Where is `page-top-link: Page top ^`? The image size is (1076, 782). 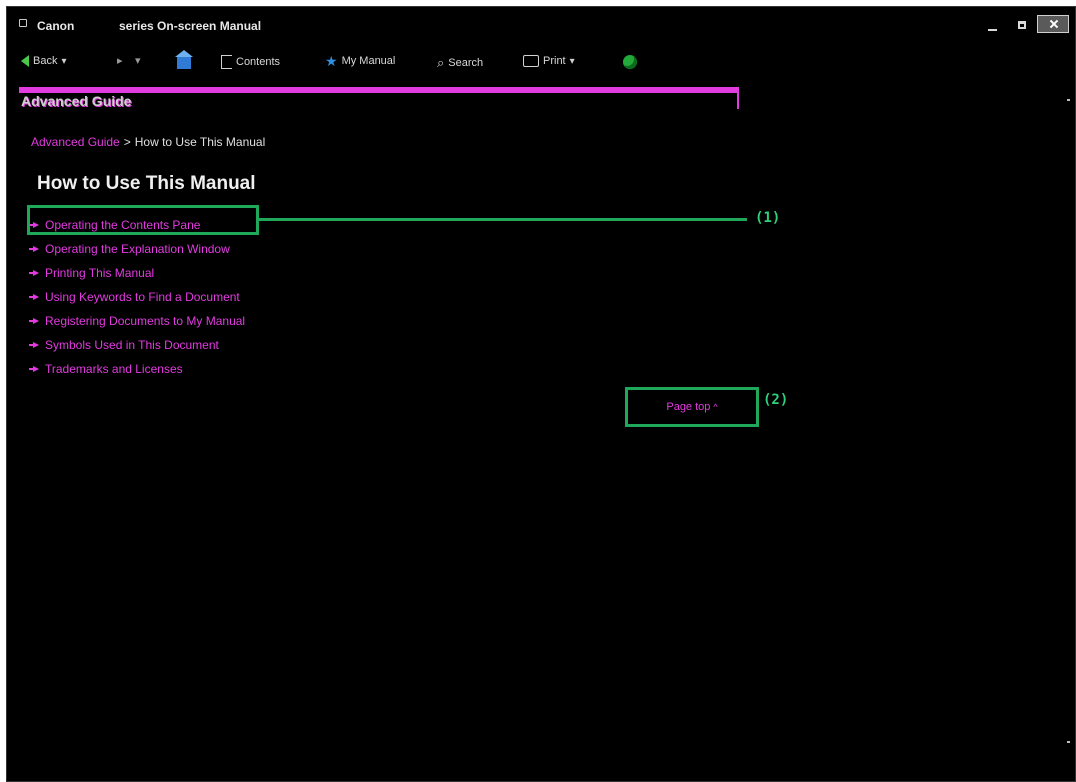 page-top-link: Page top ^ is located at coordinates (691, 407).